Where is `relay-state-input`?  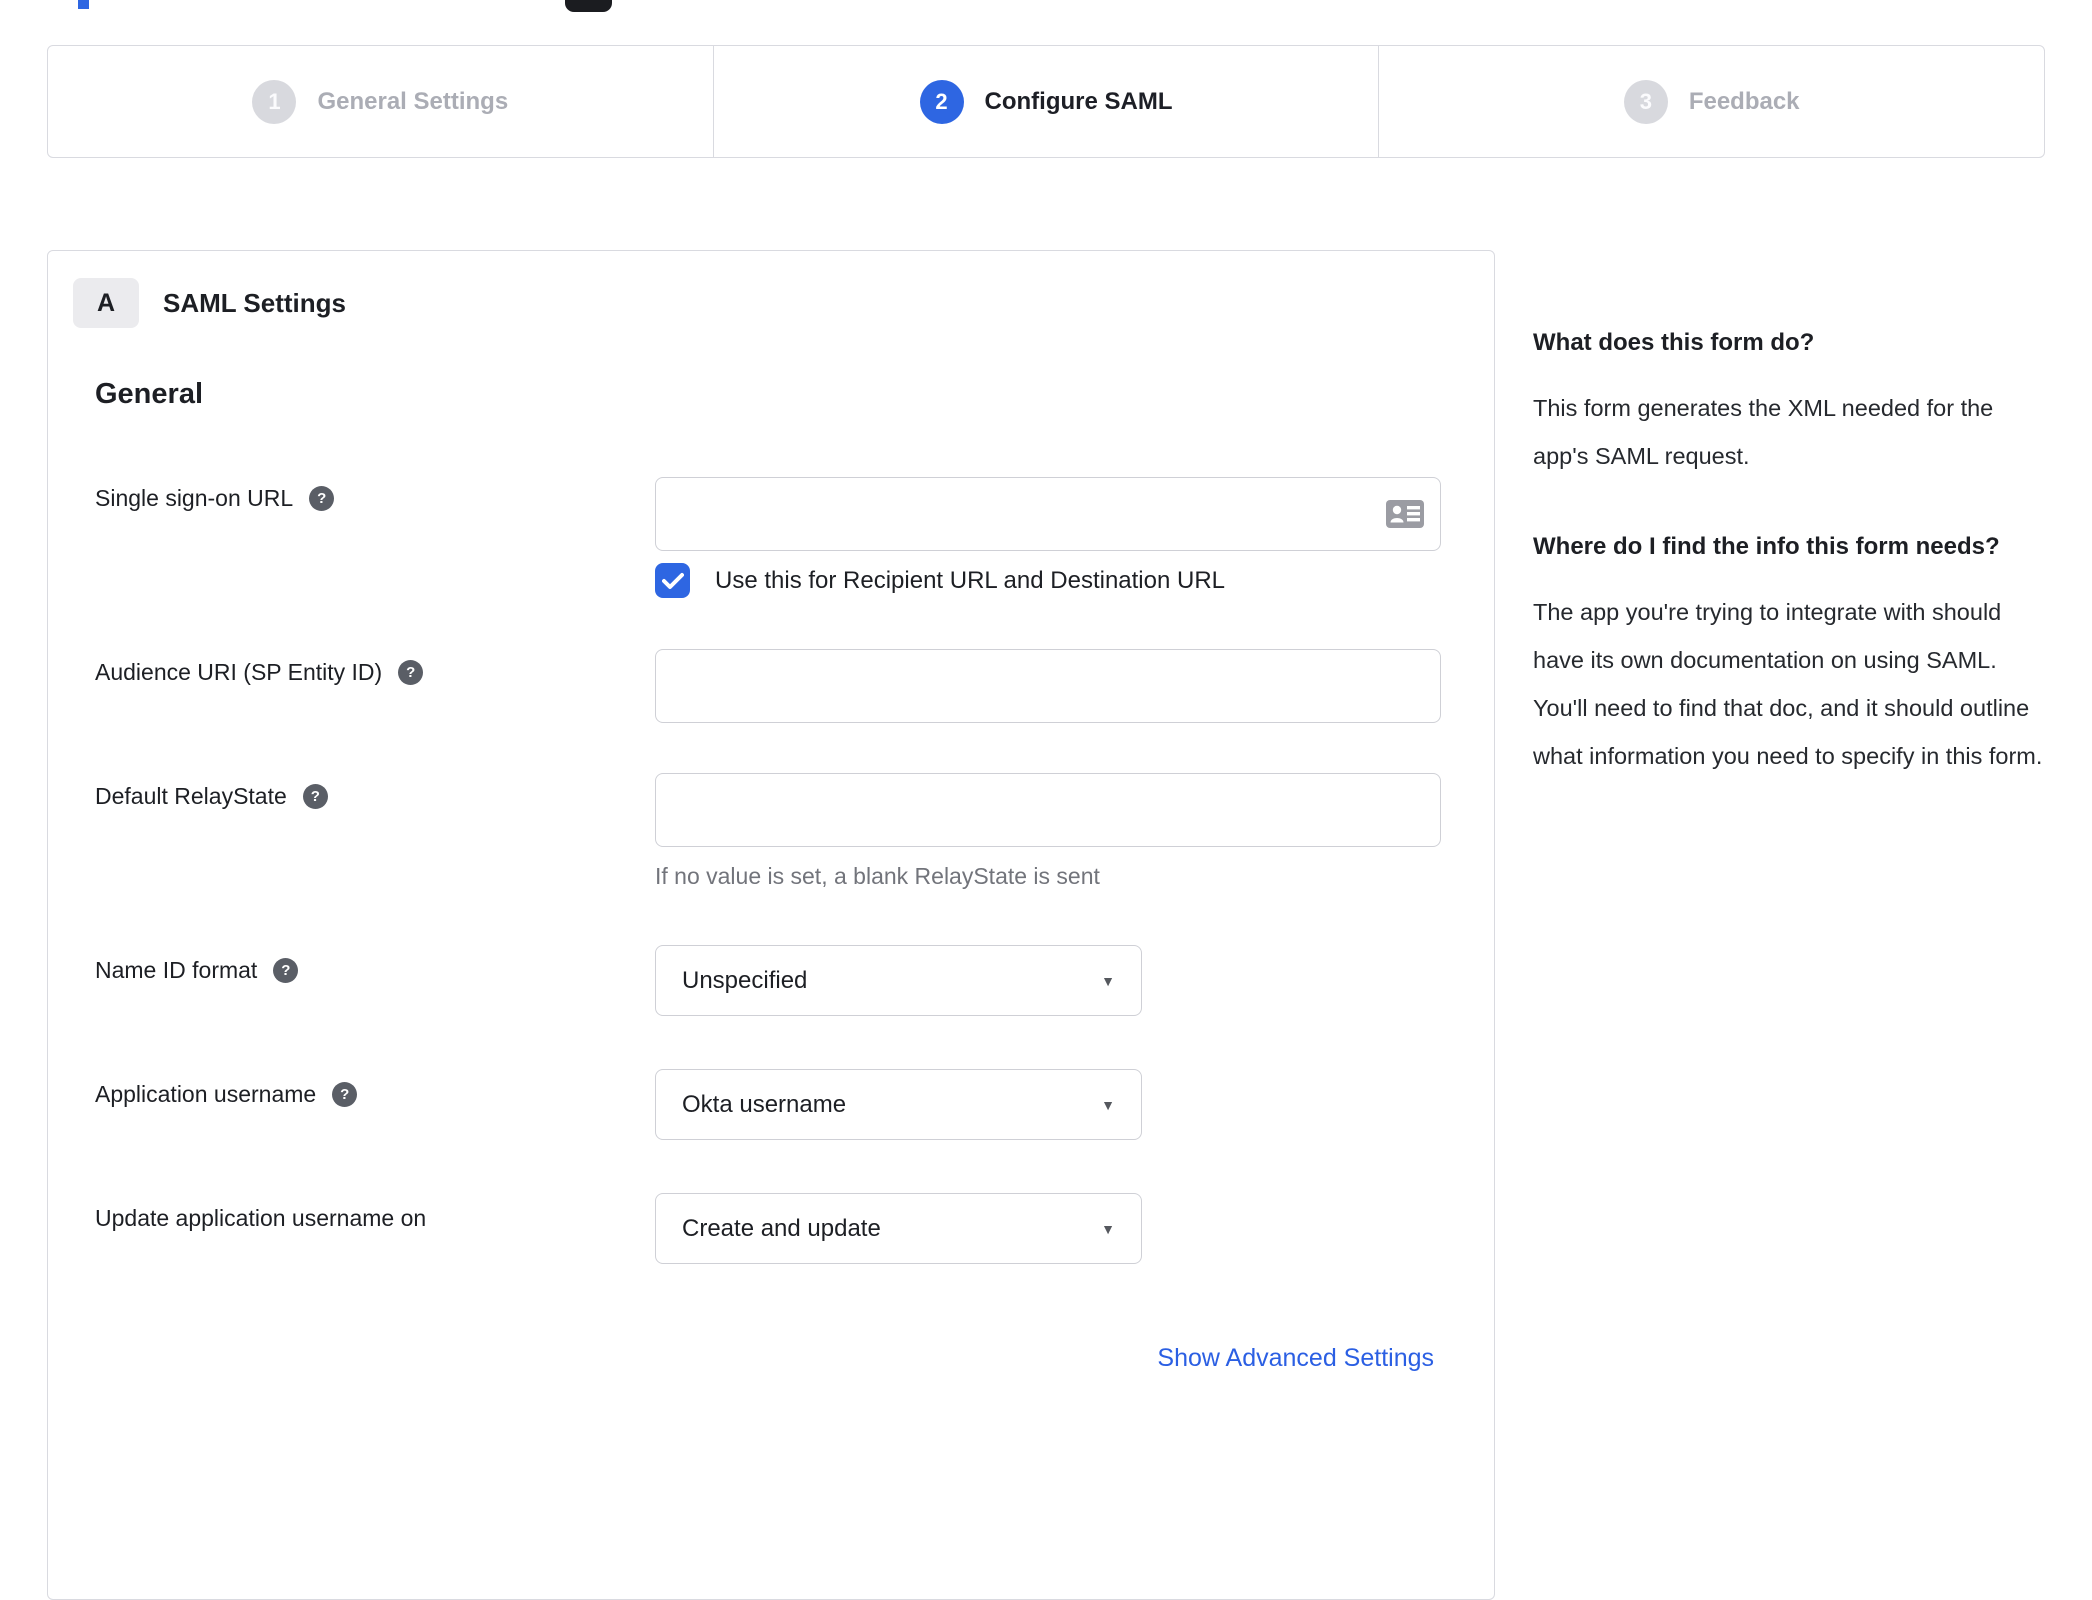 relay-state-input is located at coordinates (1048, 810).